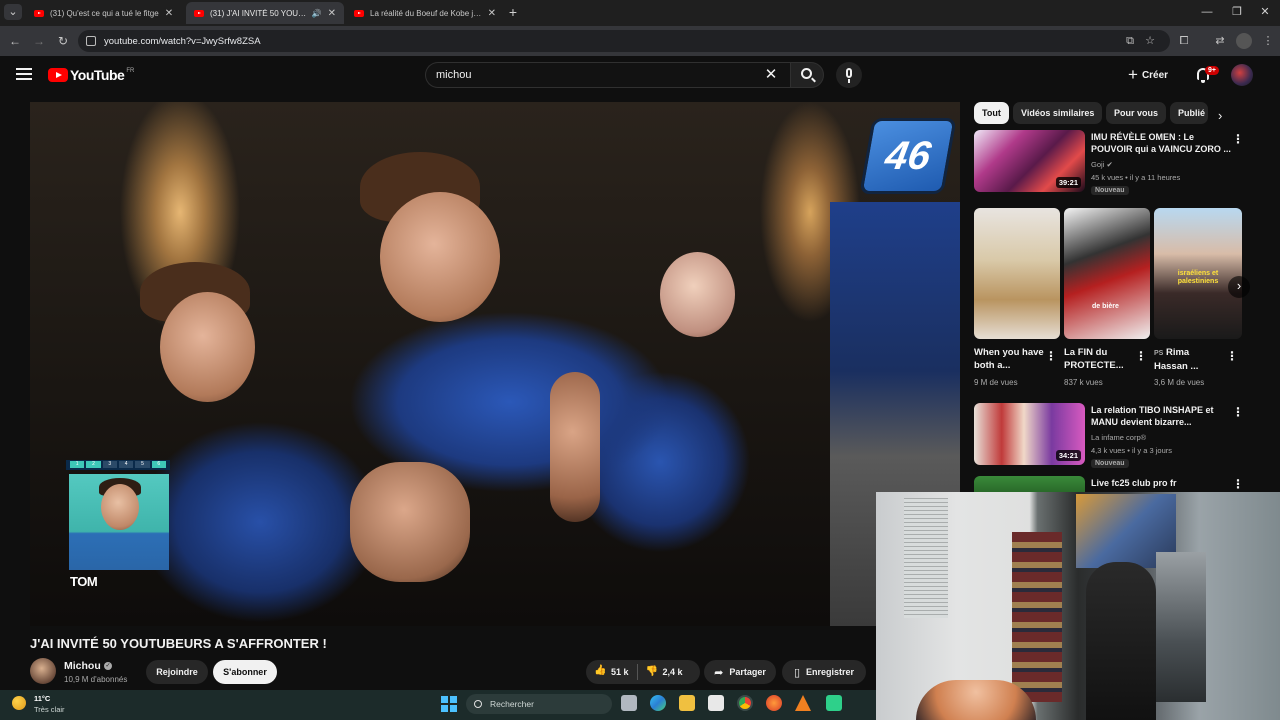 The image size is (1280, 720). I want to click on channel-avatar, so click(43, 671).